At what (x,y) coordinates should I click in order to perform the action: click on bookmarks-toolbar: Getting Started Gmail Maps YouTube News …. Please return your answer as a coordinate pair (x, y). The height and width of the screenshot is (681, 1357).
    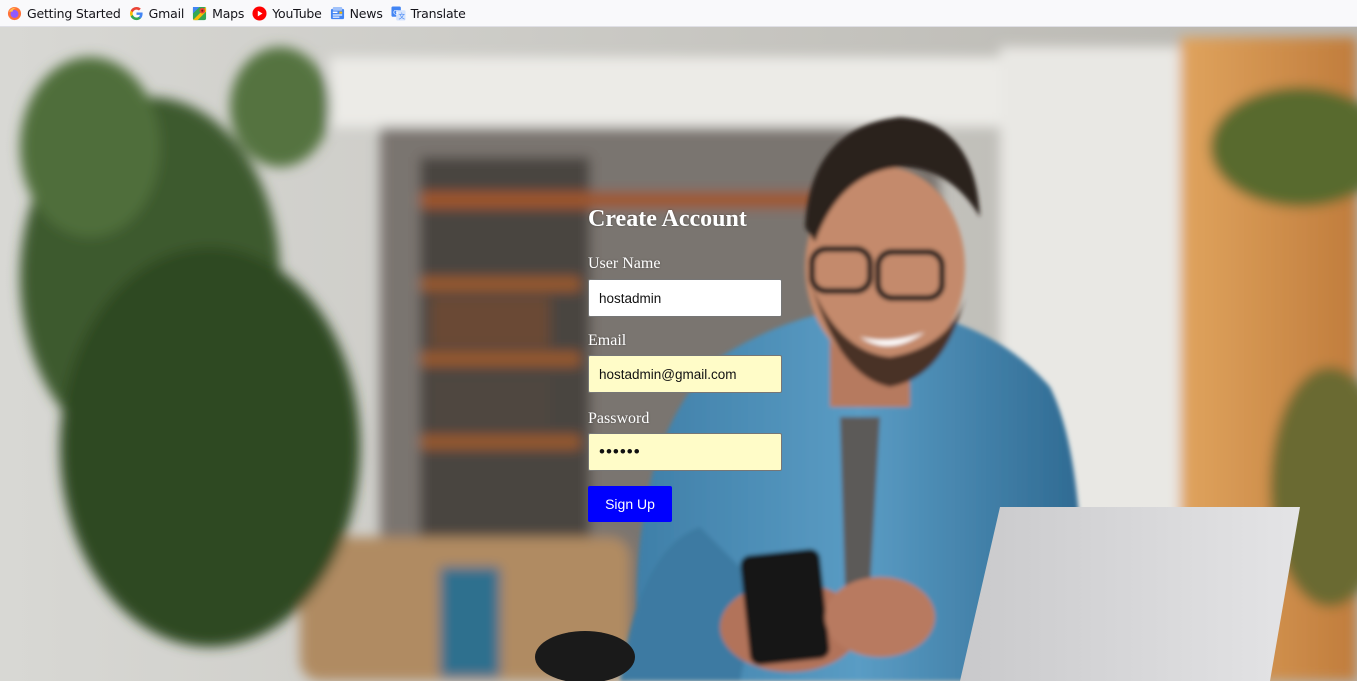
    Looking at the image, I should click on (678, 13).